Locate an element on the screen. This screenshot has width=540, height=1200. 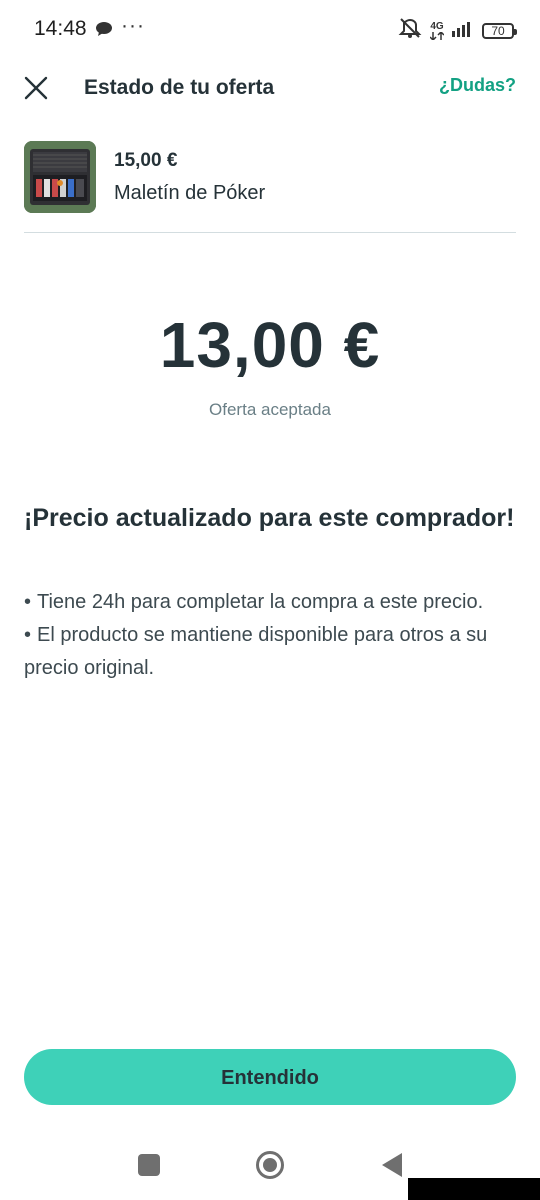
signal-icon is located at coordinates (463, 30).